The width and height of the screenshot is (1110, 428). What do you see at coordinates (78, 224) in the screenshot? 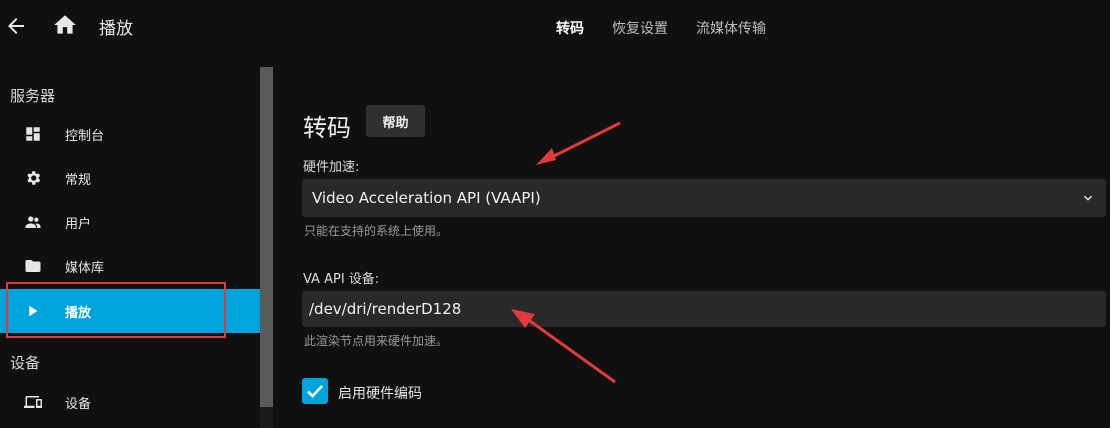
I see `sidebar-item-label: 用户` at bounding box center [78, 224].